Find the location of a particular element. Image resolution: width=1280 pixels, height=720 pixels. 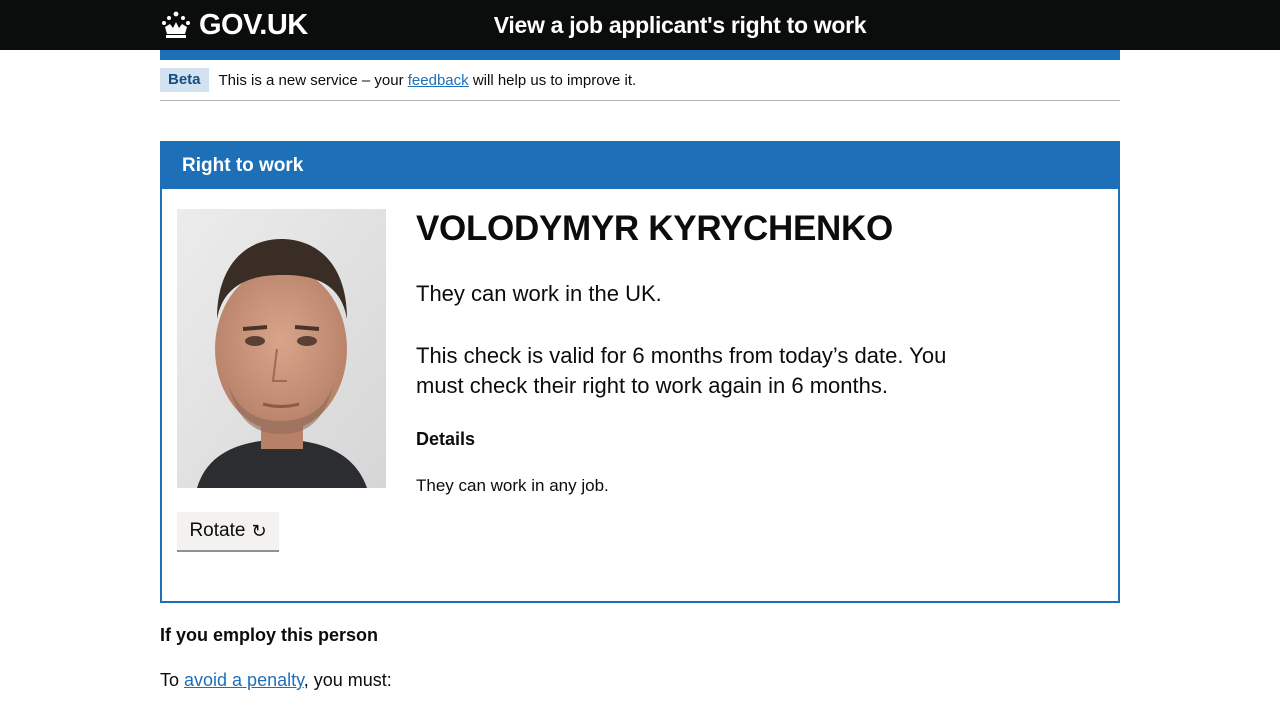

panel-title: Right to work is located at coordinates (640, 166).